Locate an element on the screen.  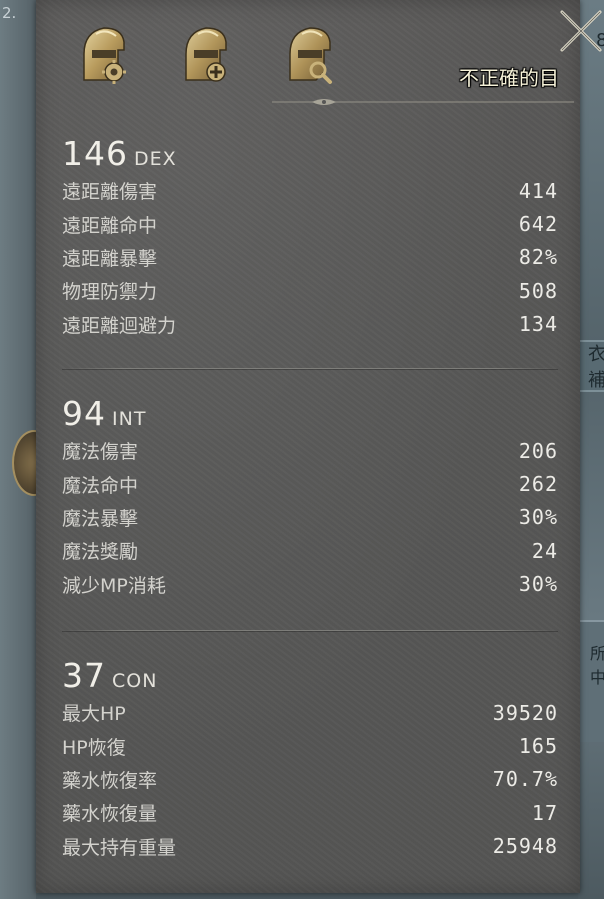
stat-row: 最大持有重量 25948 is located at coordinates (310, 846).